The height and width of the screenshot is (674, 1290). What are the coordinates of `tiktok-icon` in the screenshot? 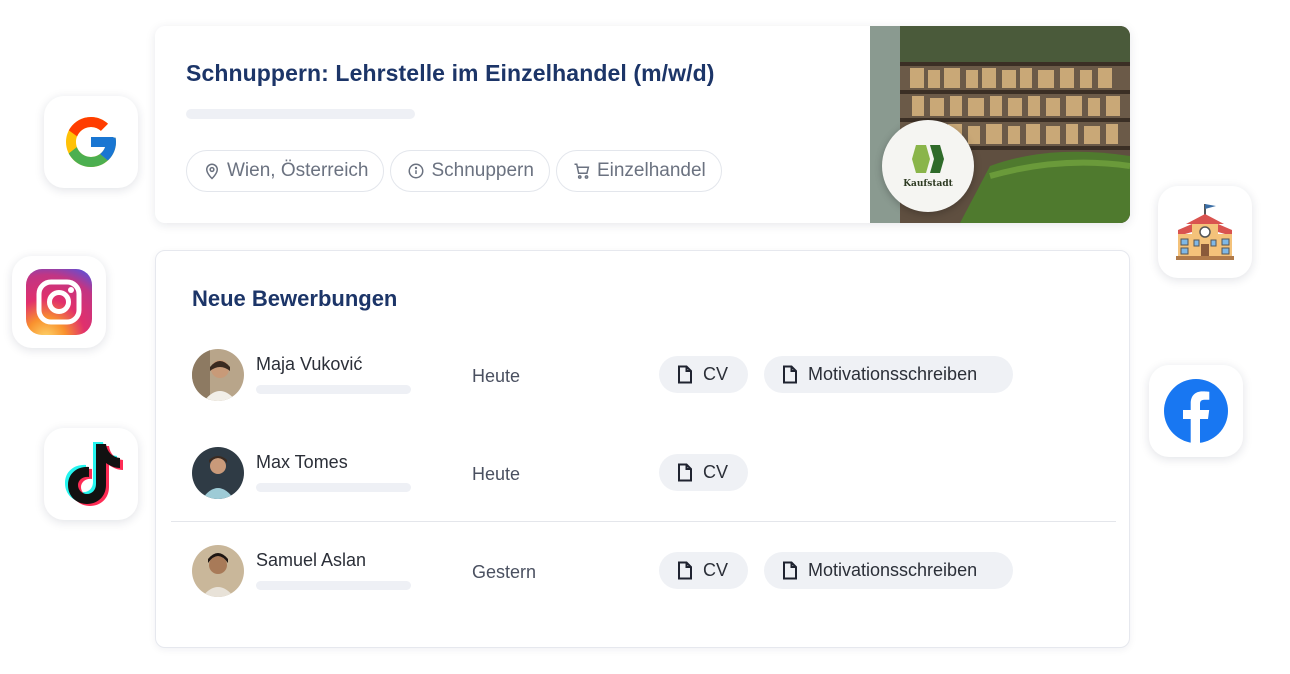 It's located at (94, 474).